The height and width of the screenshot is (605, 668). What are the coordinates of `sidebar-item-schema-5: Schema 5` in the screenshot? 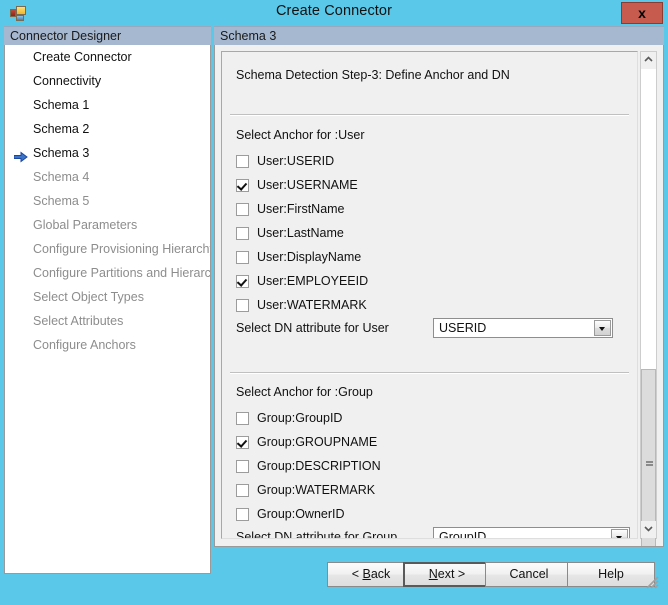 It's located at (107, 201).